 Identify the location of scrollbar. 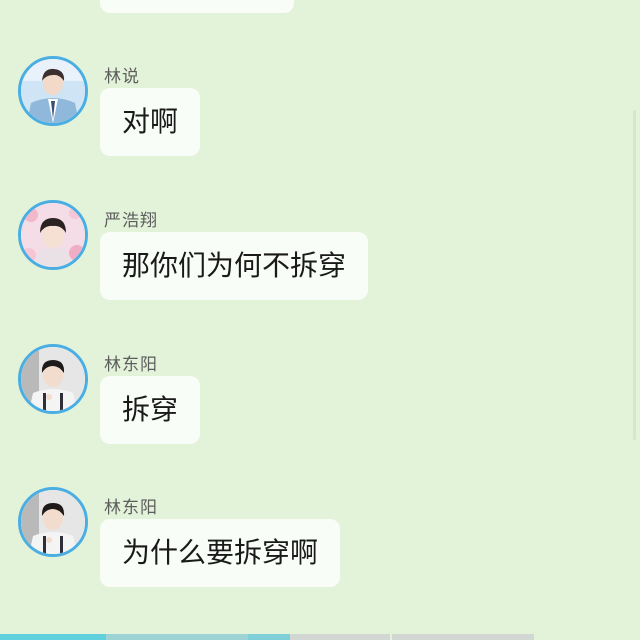
(634, 275).